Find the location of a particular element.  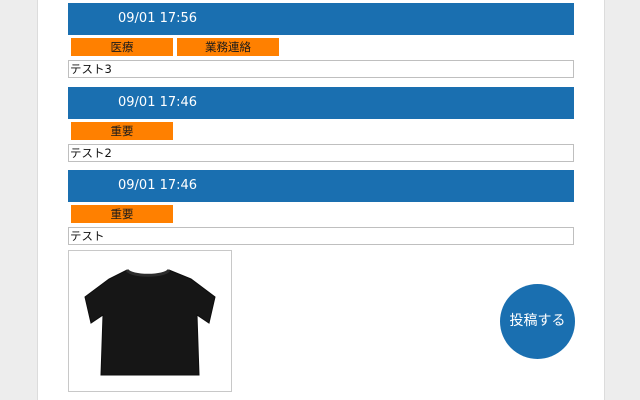

category-tag: 業務連絡 is located at coordinates (228, 47).